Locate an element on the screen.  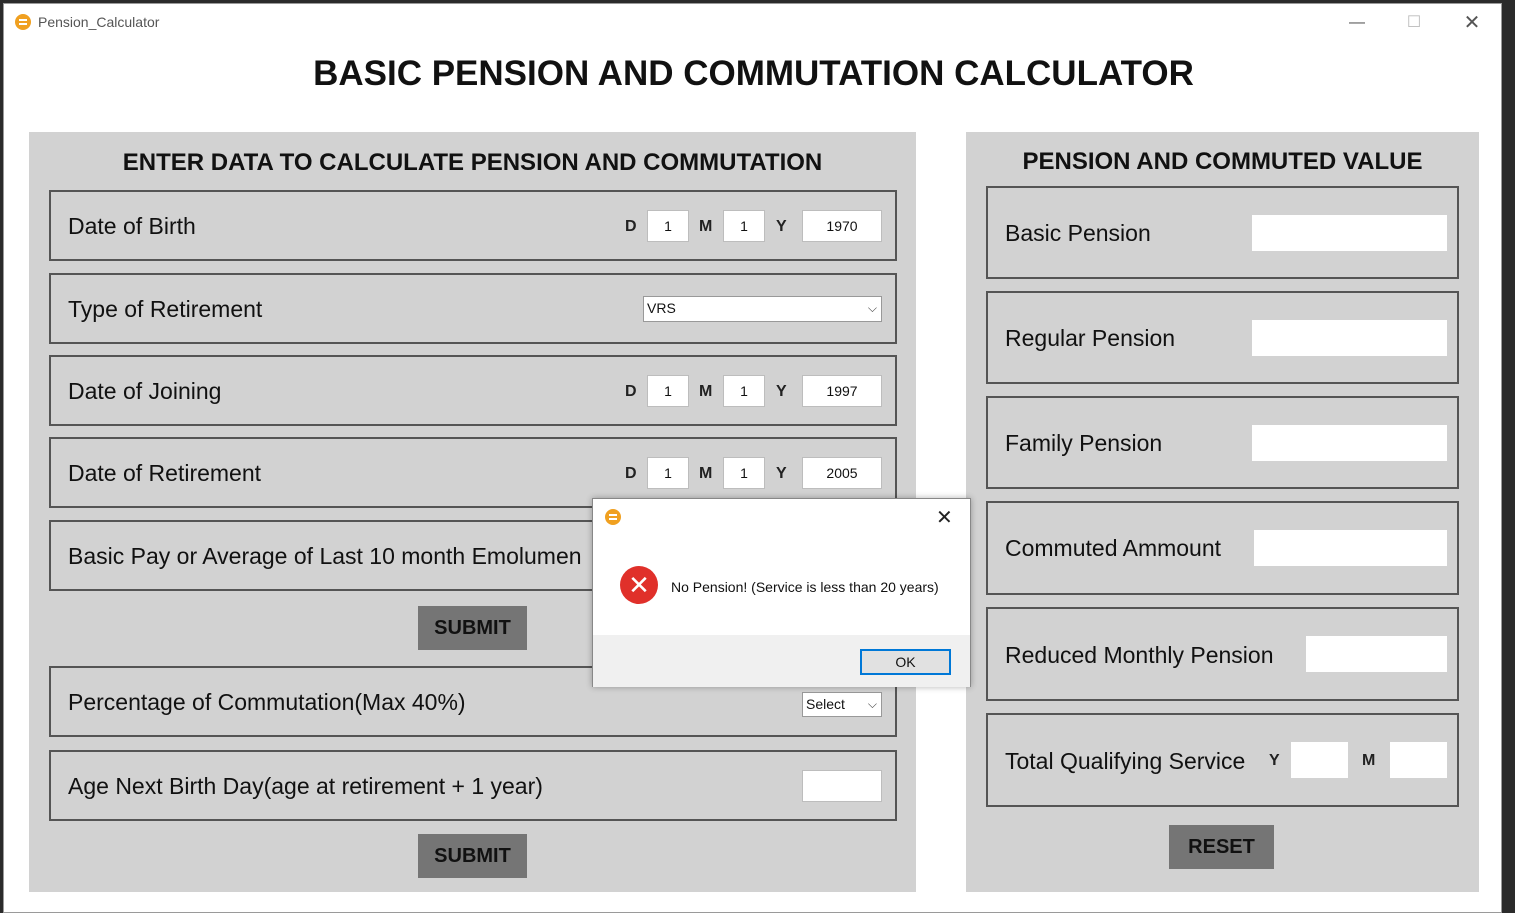
error-icon: ✕ is located at coordinates (639, 585).